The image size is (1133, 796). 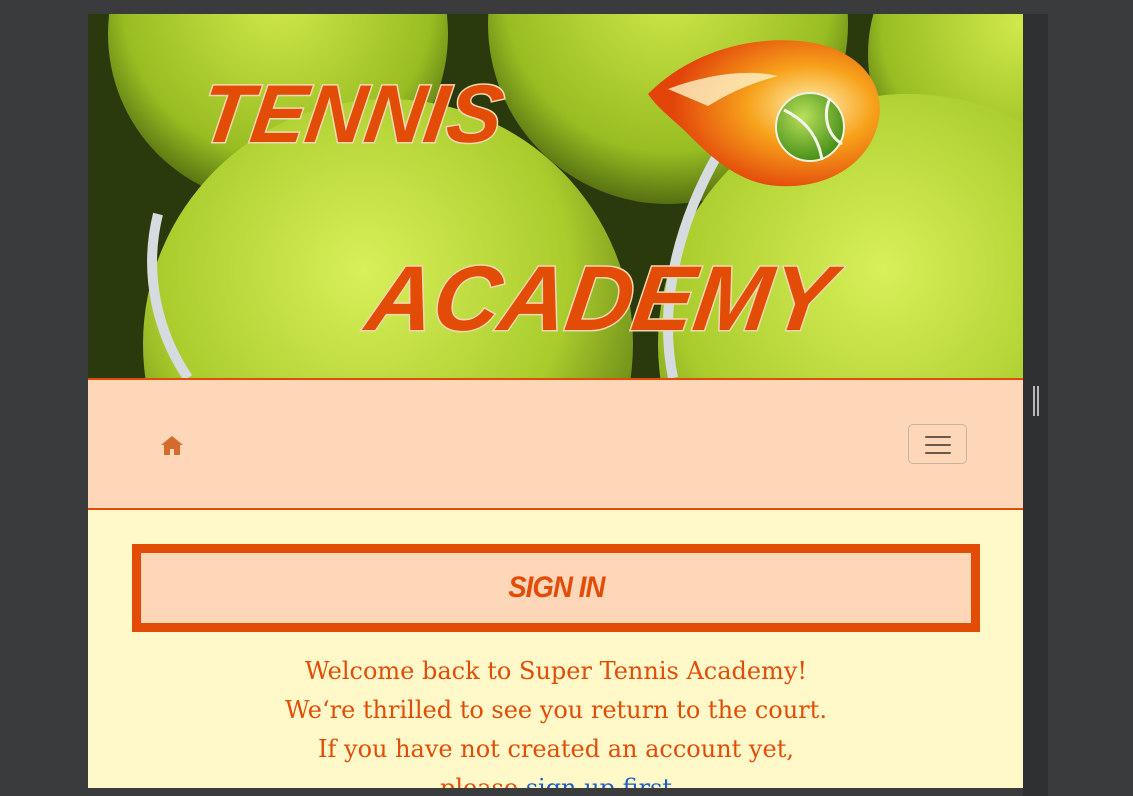 I want to click on welcome-message: Welcome back to Super Tennis Academy!, so click(x=556, y=671).